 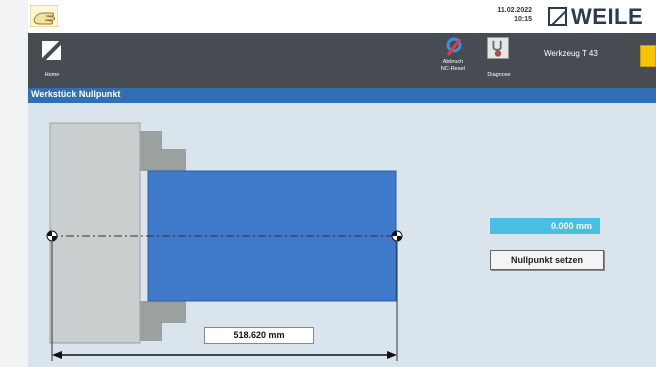 I want to click on stethoscope-icon, so click(x=498, y=48).